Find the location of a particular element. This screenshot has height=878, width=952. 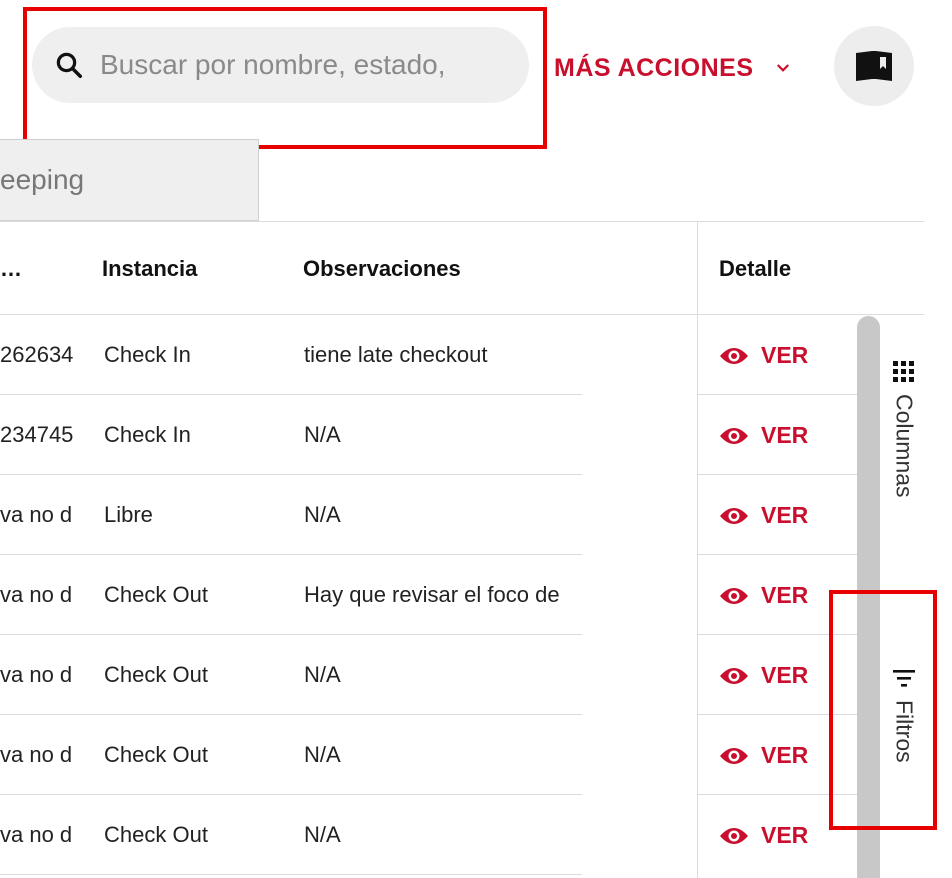

tab-divider is located at coordinates (462, 221).